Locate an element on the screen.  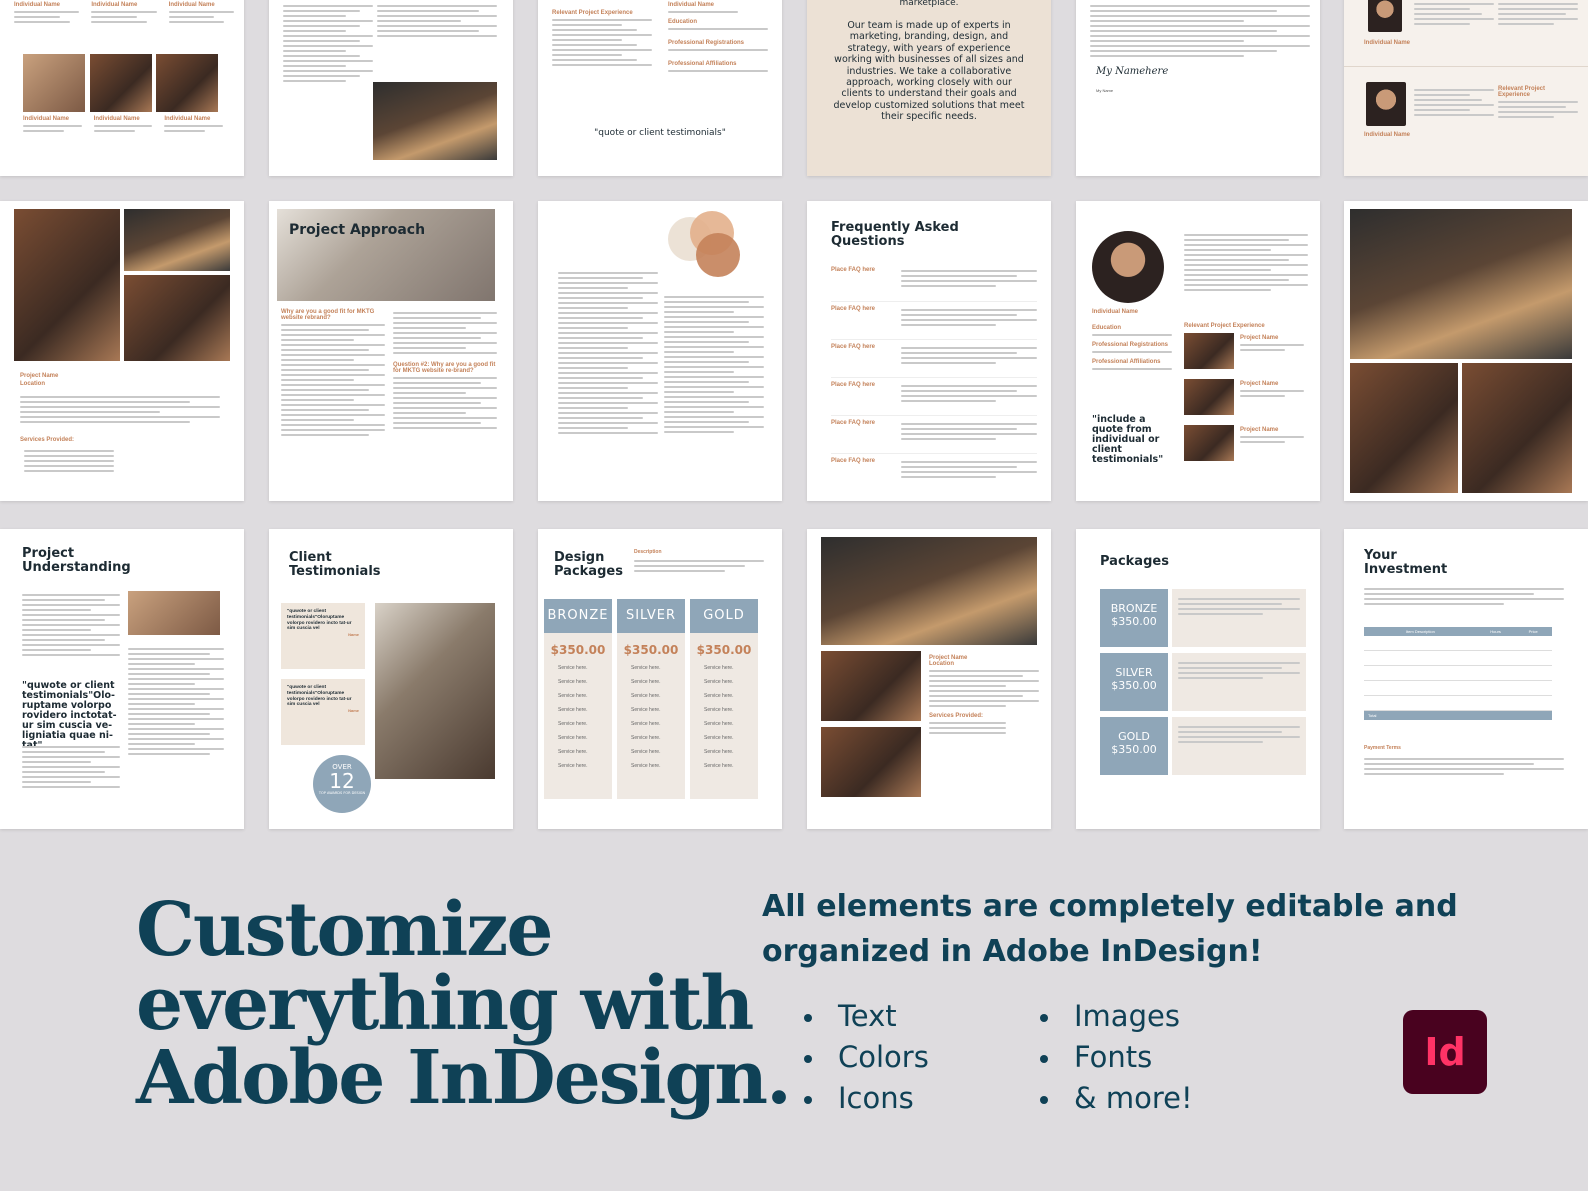
testimonial-photo is located at coordinates (435, 691).